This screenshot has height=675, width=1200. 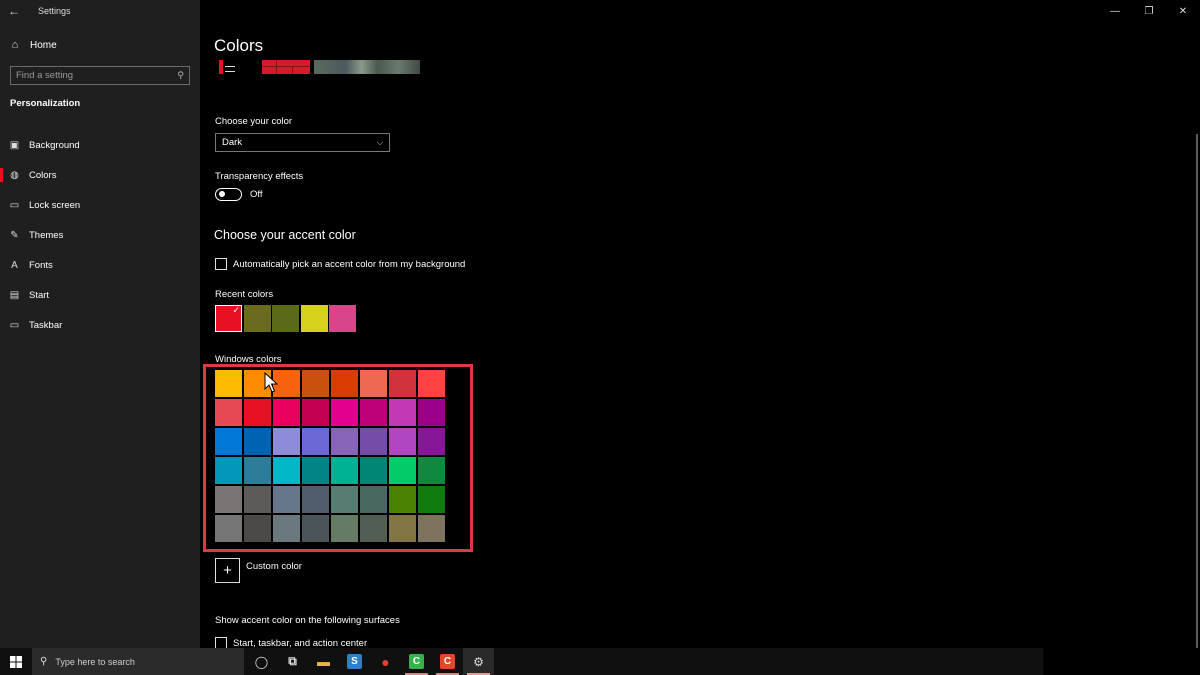 I want to click on preview-line, so click(x=230, y=71).